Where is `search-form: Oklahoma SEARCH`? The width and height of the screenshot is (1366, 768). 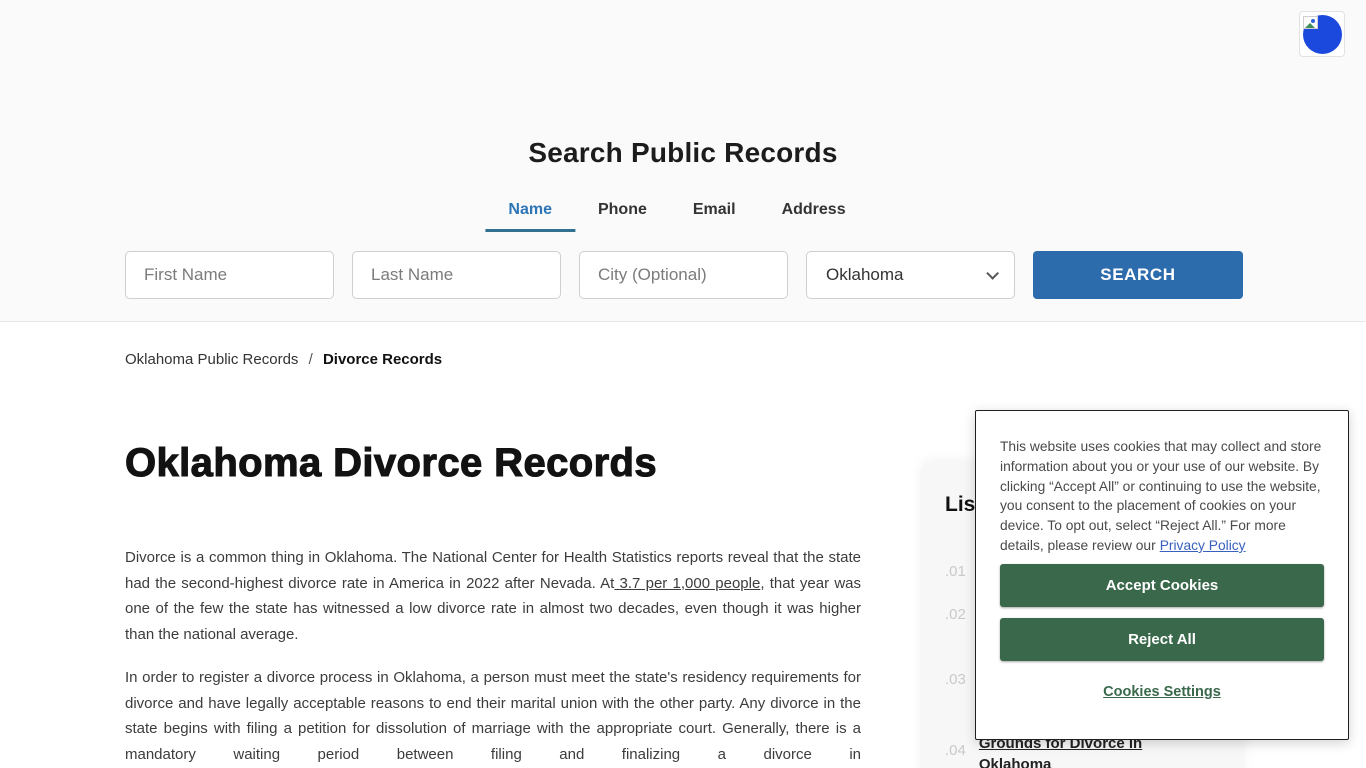
search-form: Oklahoma SEARCH is located at coordinates (684, 275).